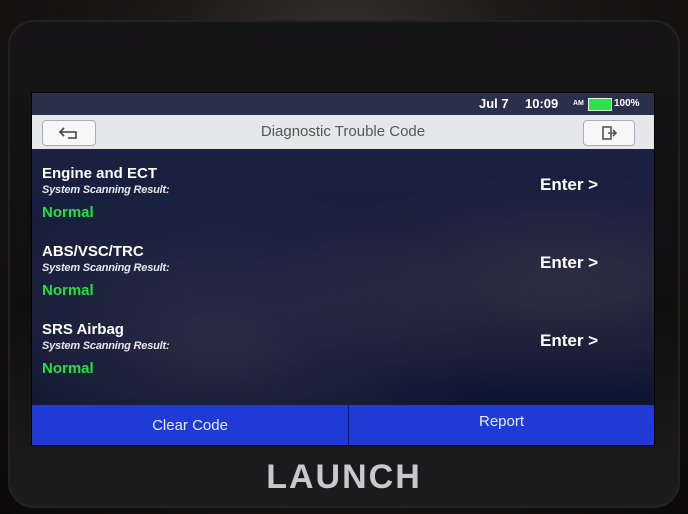  Describe the element at coordinates (569, 263) in the screenshot. I see `enter-button-abs: Enter >` at that location.